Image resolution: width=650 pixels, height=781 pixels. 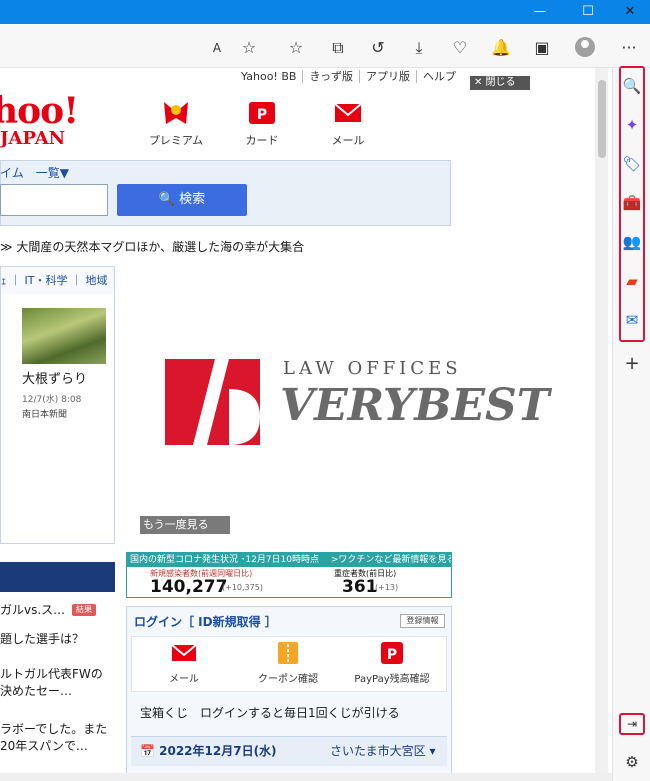 What do you see at coordinates (212, 402) in the screenshot?
I see `ad-logo-mark` at bounding box center [212, 402].